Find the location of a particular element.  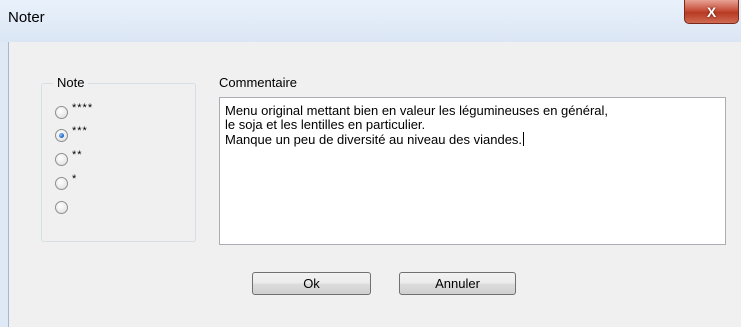

radio-button-selected is located at coordinates (61, 135).